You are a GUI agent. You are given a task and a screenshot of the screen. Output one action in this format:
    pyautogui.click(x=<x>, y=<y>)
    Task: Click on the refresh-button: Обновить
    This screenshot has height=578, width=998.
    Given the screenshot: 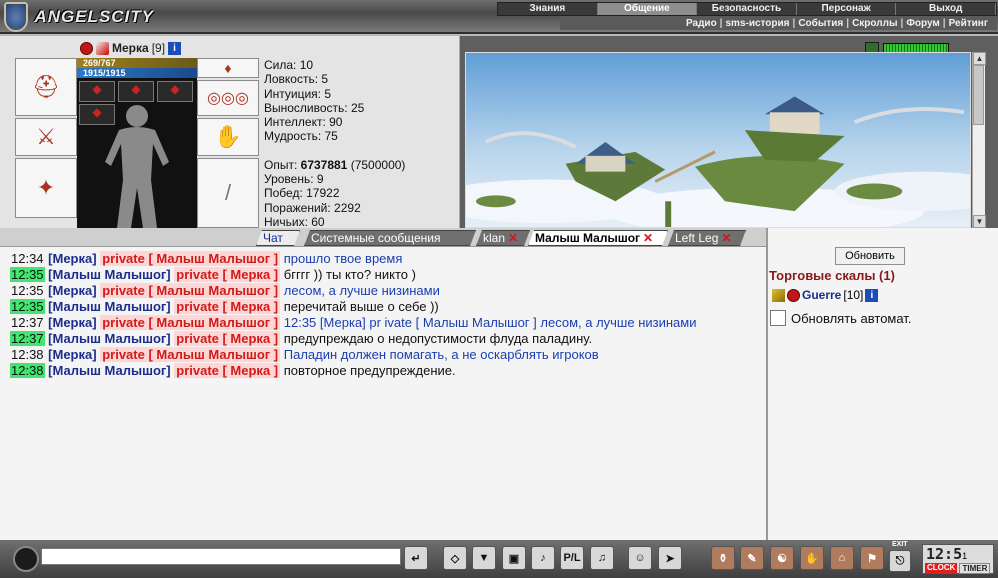 What is the action you would take?
    pyautogui.click(x=870, y=256)
    